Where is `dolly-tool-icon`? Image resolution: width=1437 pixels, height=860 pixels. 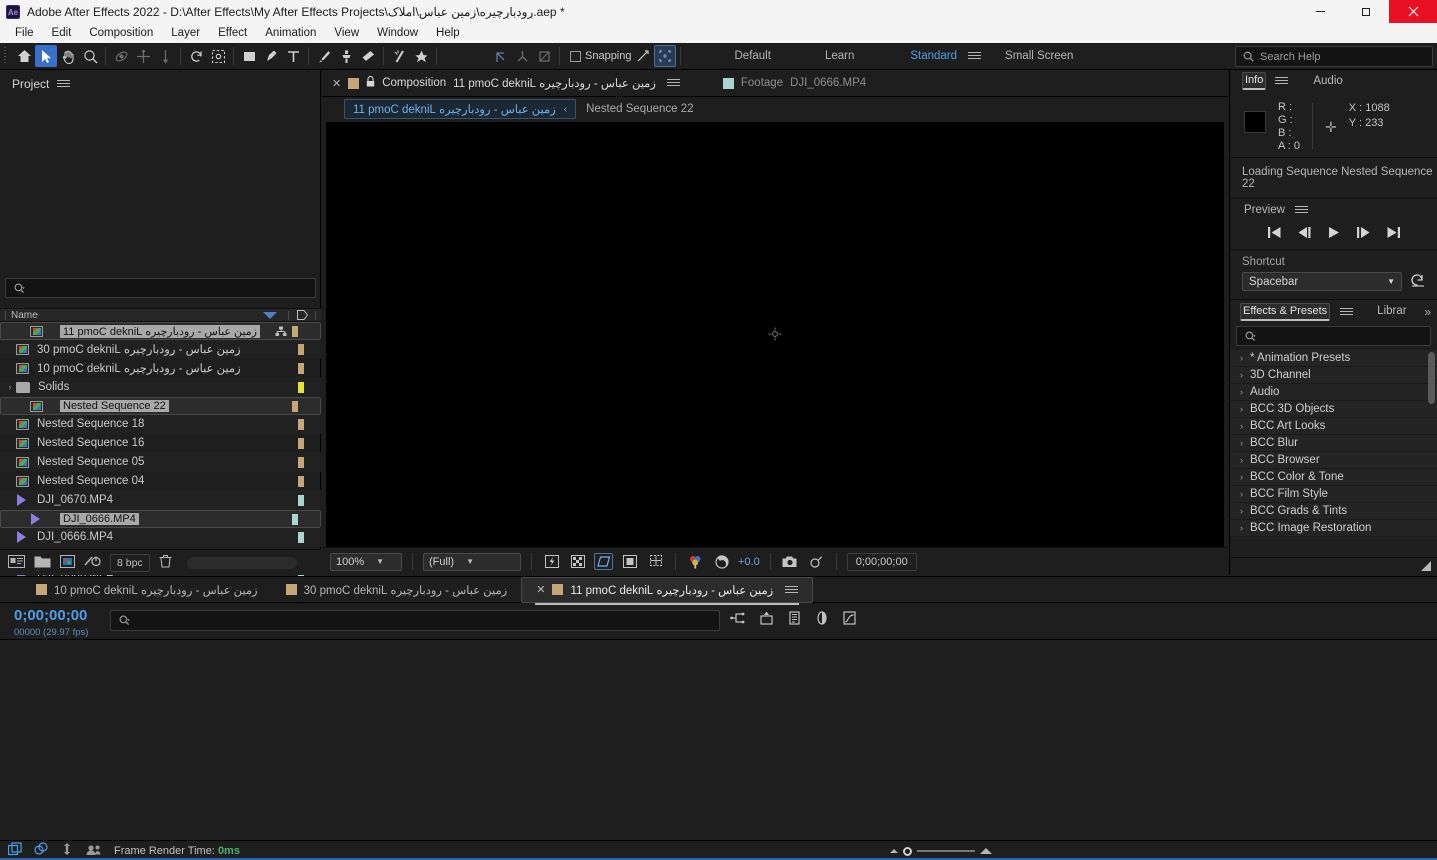 dolly-tool-icon is located at coordinates (165, 56).